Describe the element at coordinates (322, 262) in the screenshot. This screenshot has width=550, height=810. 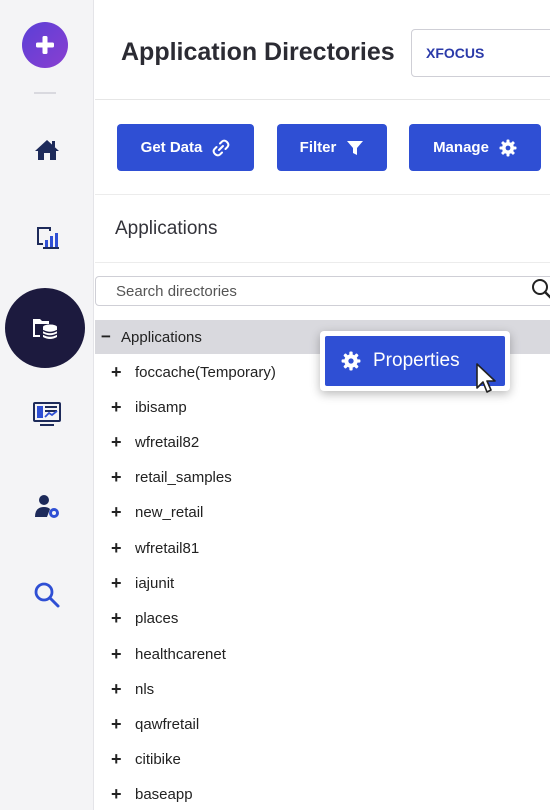
I see `divider` at that location.